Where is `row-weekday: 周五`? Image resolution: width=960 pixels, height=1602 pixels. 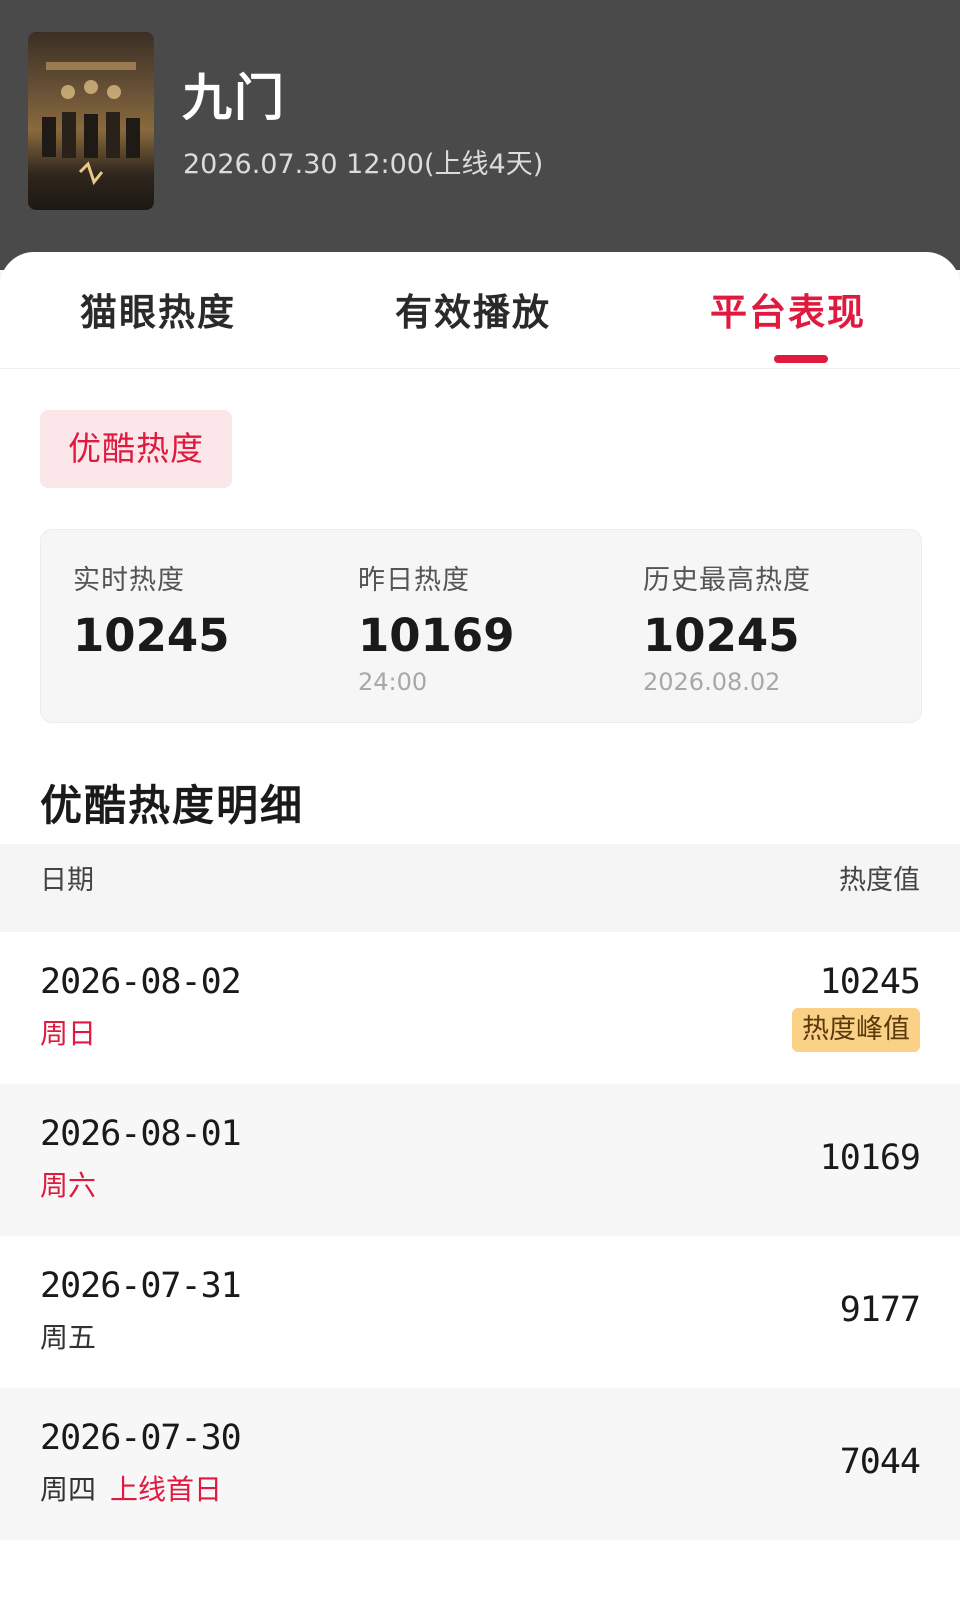 row-weekday: 周五 is located at coordinates (68, 1337).